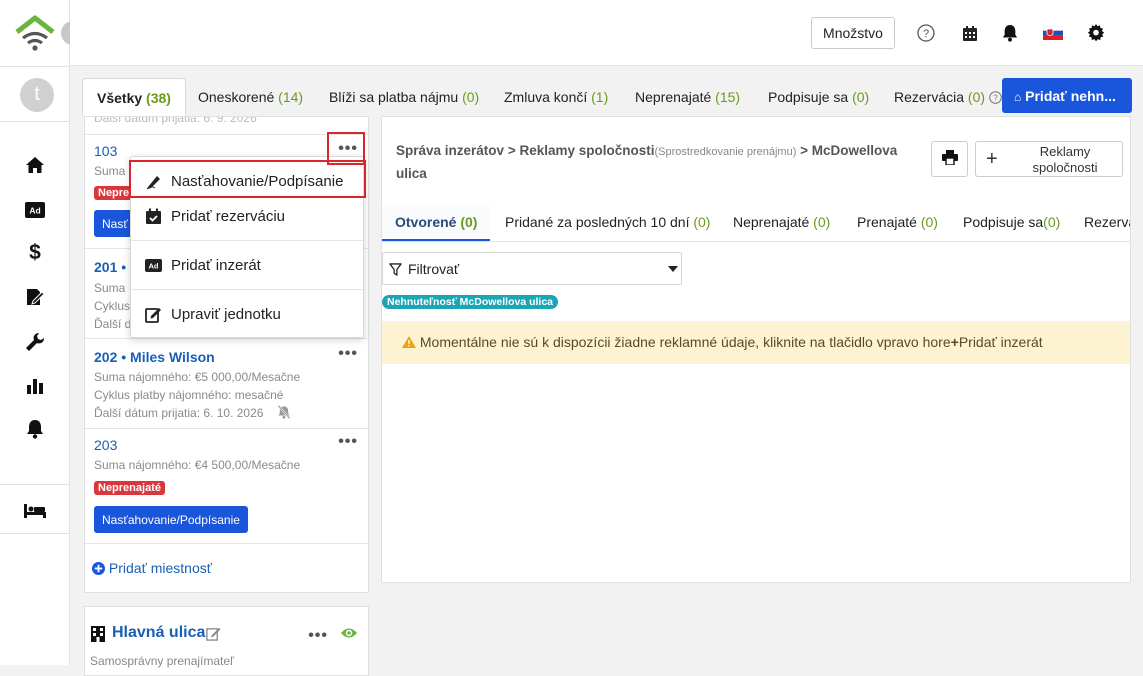 The width and height of the screenshot is (1143, 676). What do you see at coordinates (35, 253) in the screenshot?
I see `dollar-icon: $` at bounding box center [35, 253].